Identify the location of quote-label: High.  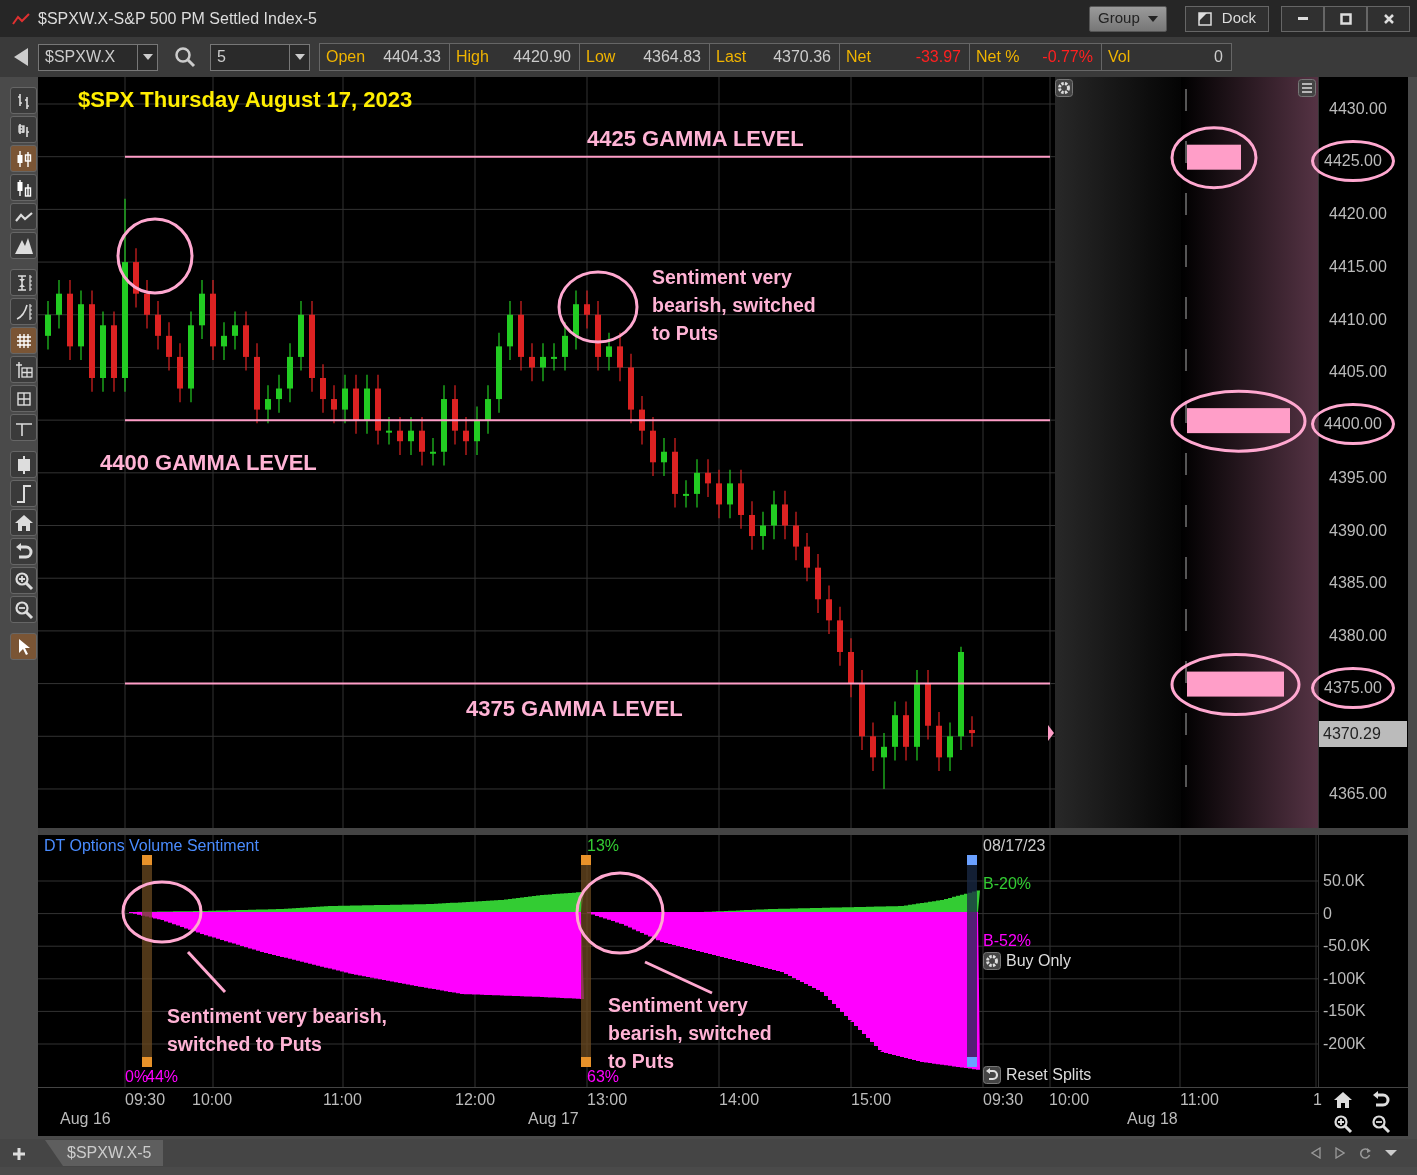
(472, 57).